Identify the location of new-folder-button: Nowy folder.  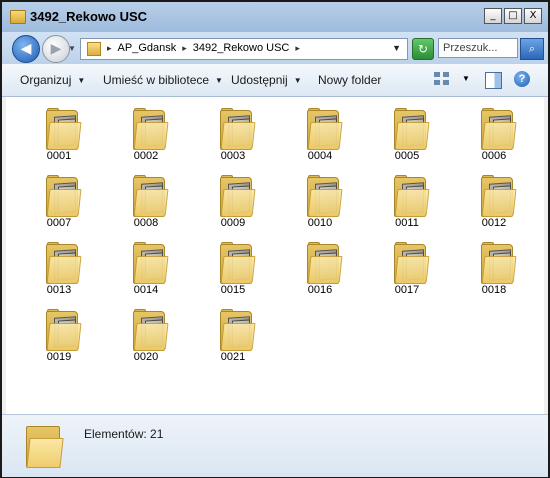
(349, 80).